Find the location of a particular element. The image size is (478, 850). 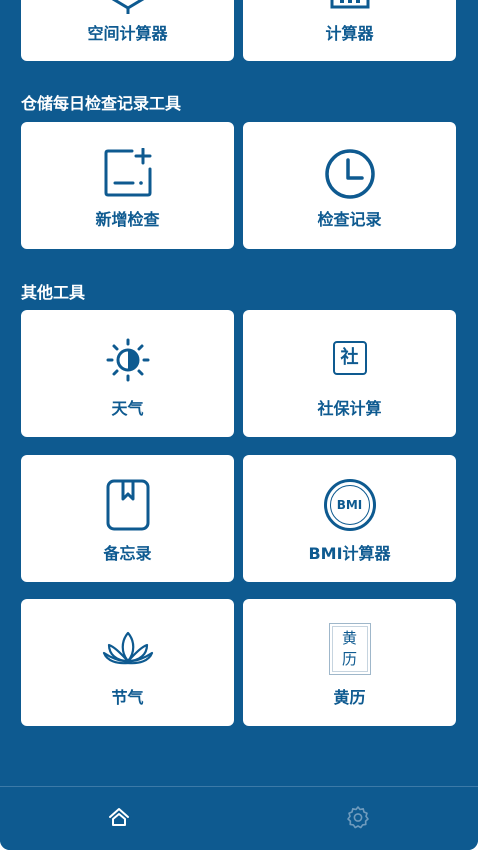

weather-card: 天气 is located at coordinates (127, 373).